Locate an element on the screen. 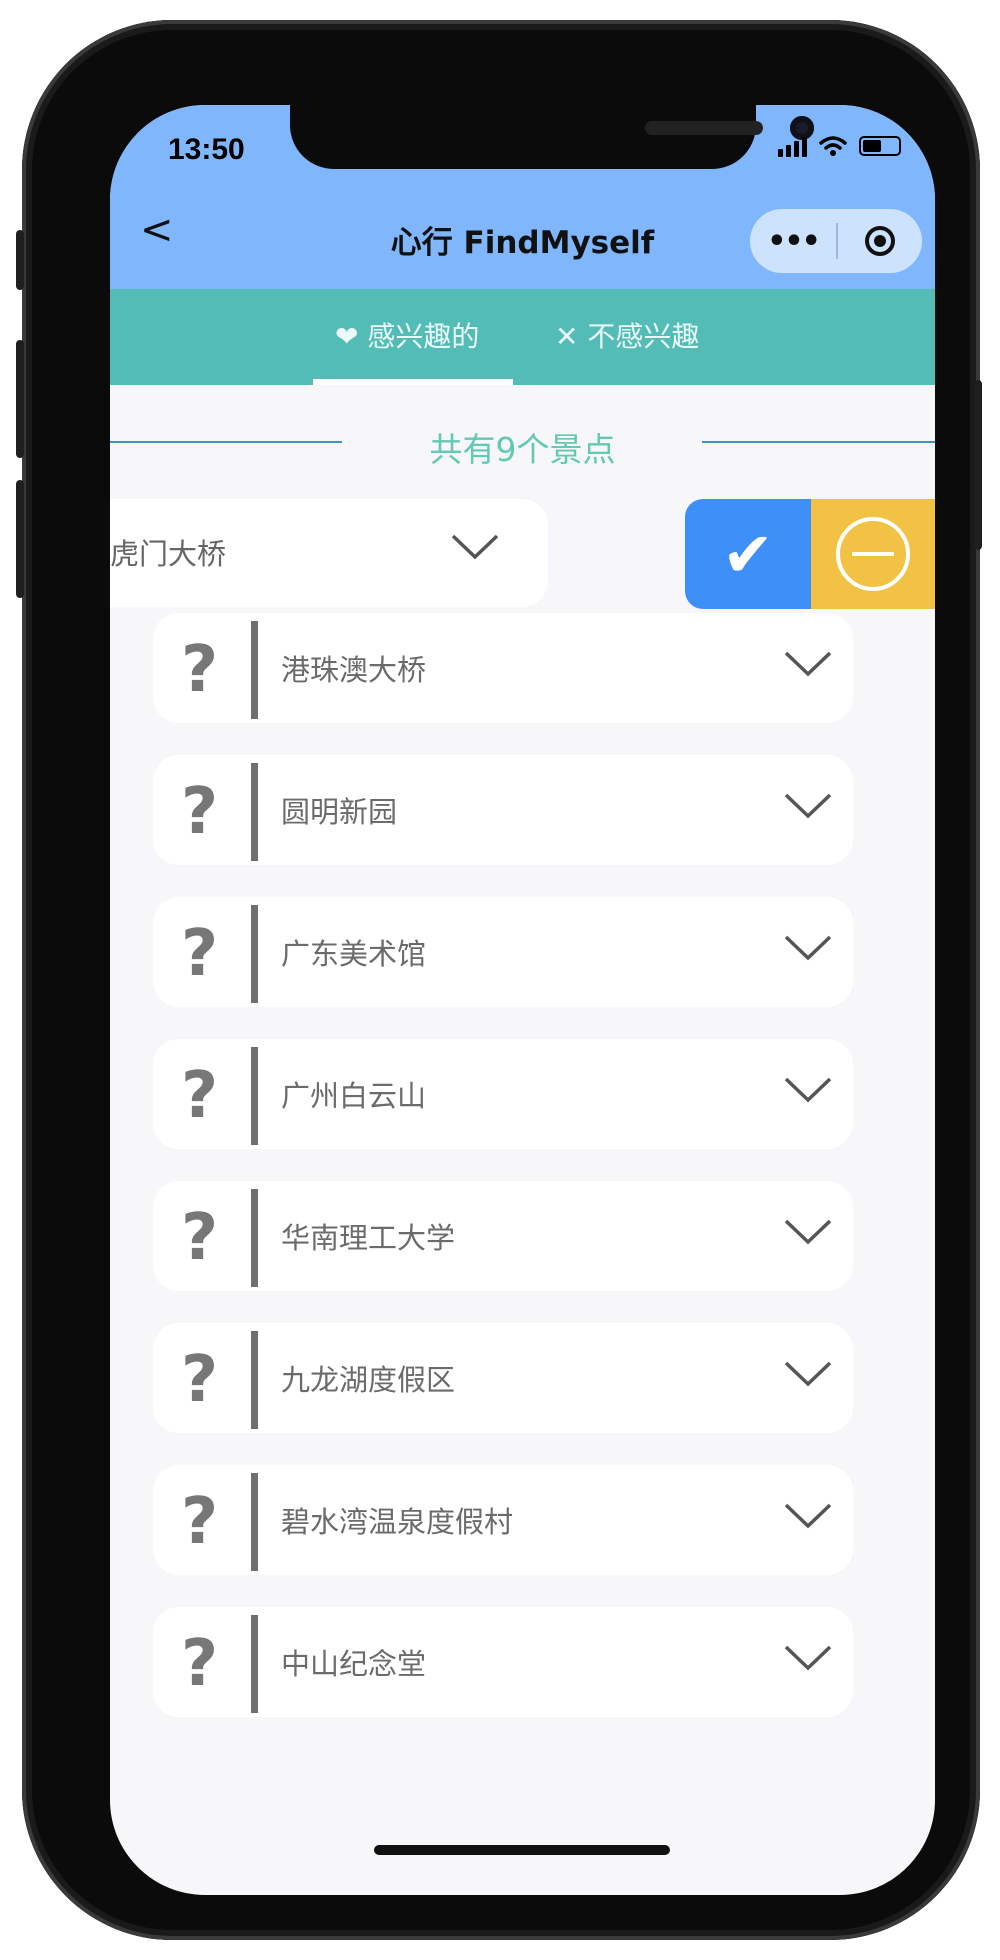  notch is located at coordinates (552, 137).